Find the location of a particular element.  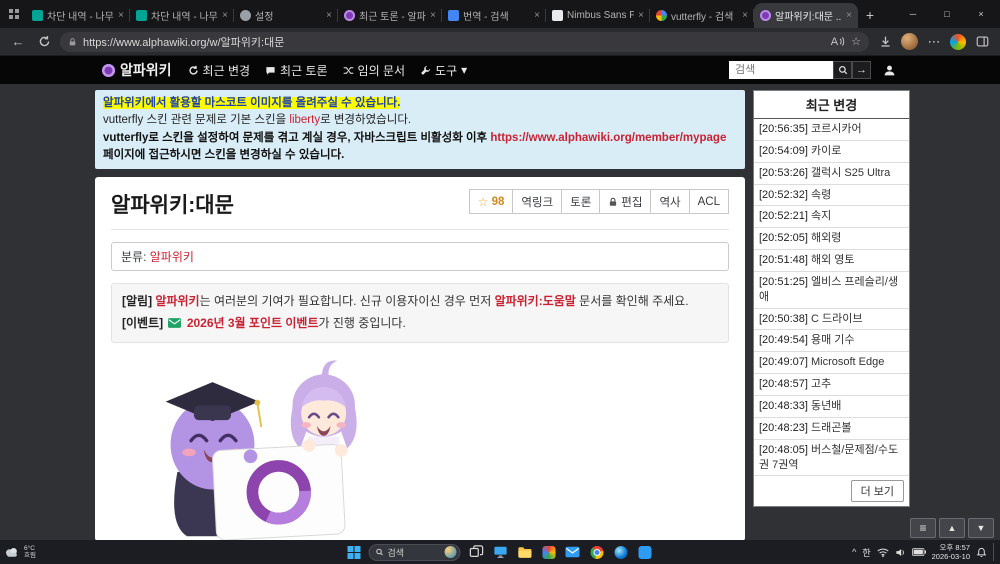

recent-change-row: [20:53:26] 갤럭시 S25 Ultra is located at coordinates (831, 174).